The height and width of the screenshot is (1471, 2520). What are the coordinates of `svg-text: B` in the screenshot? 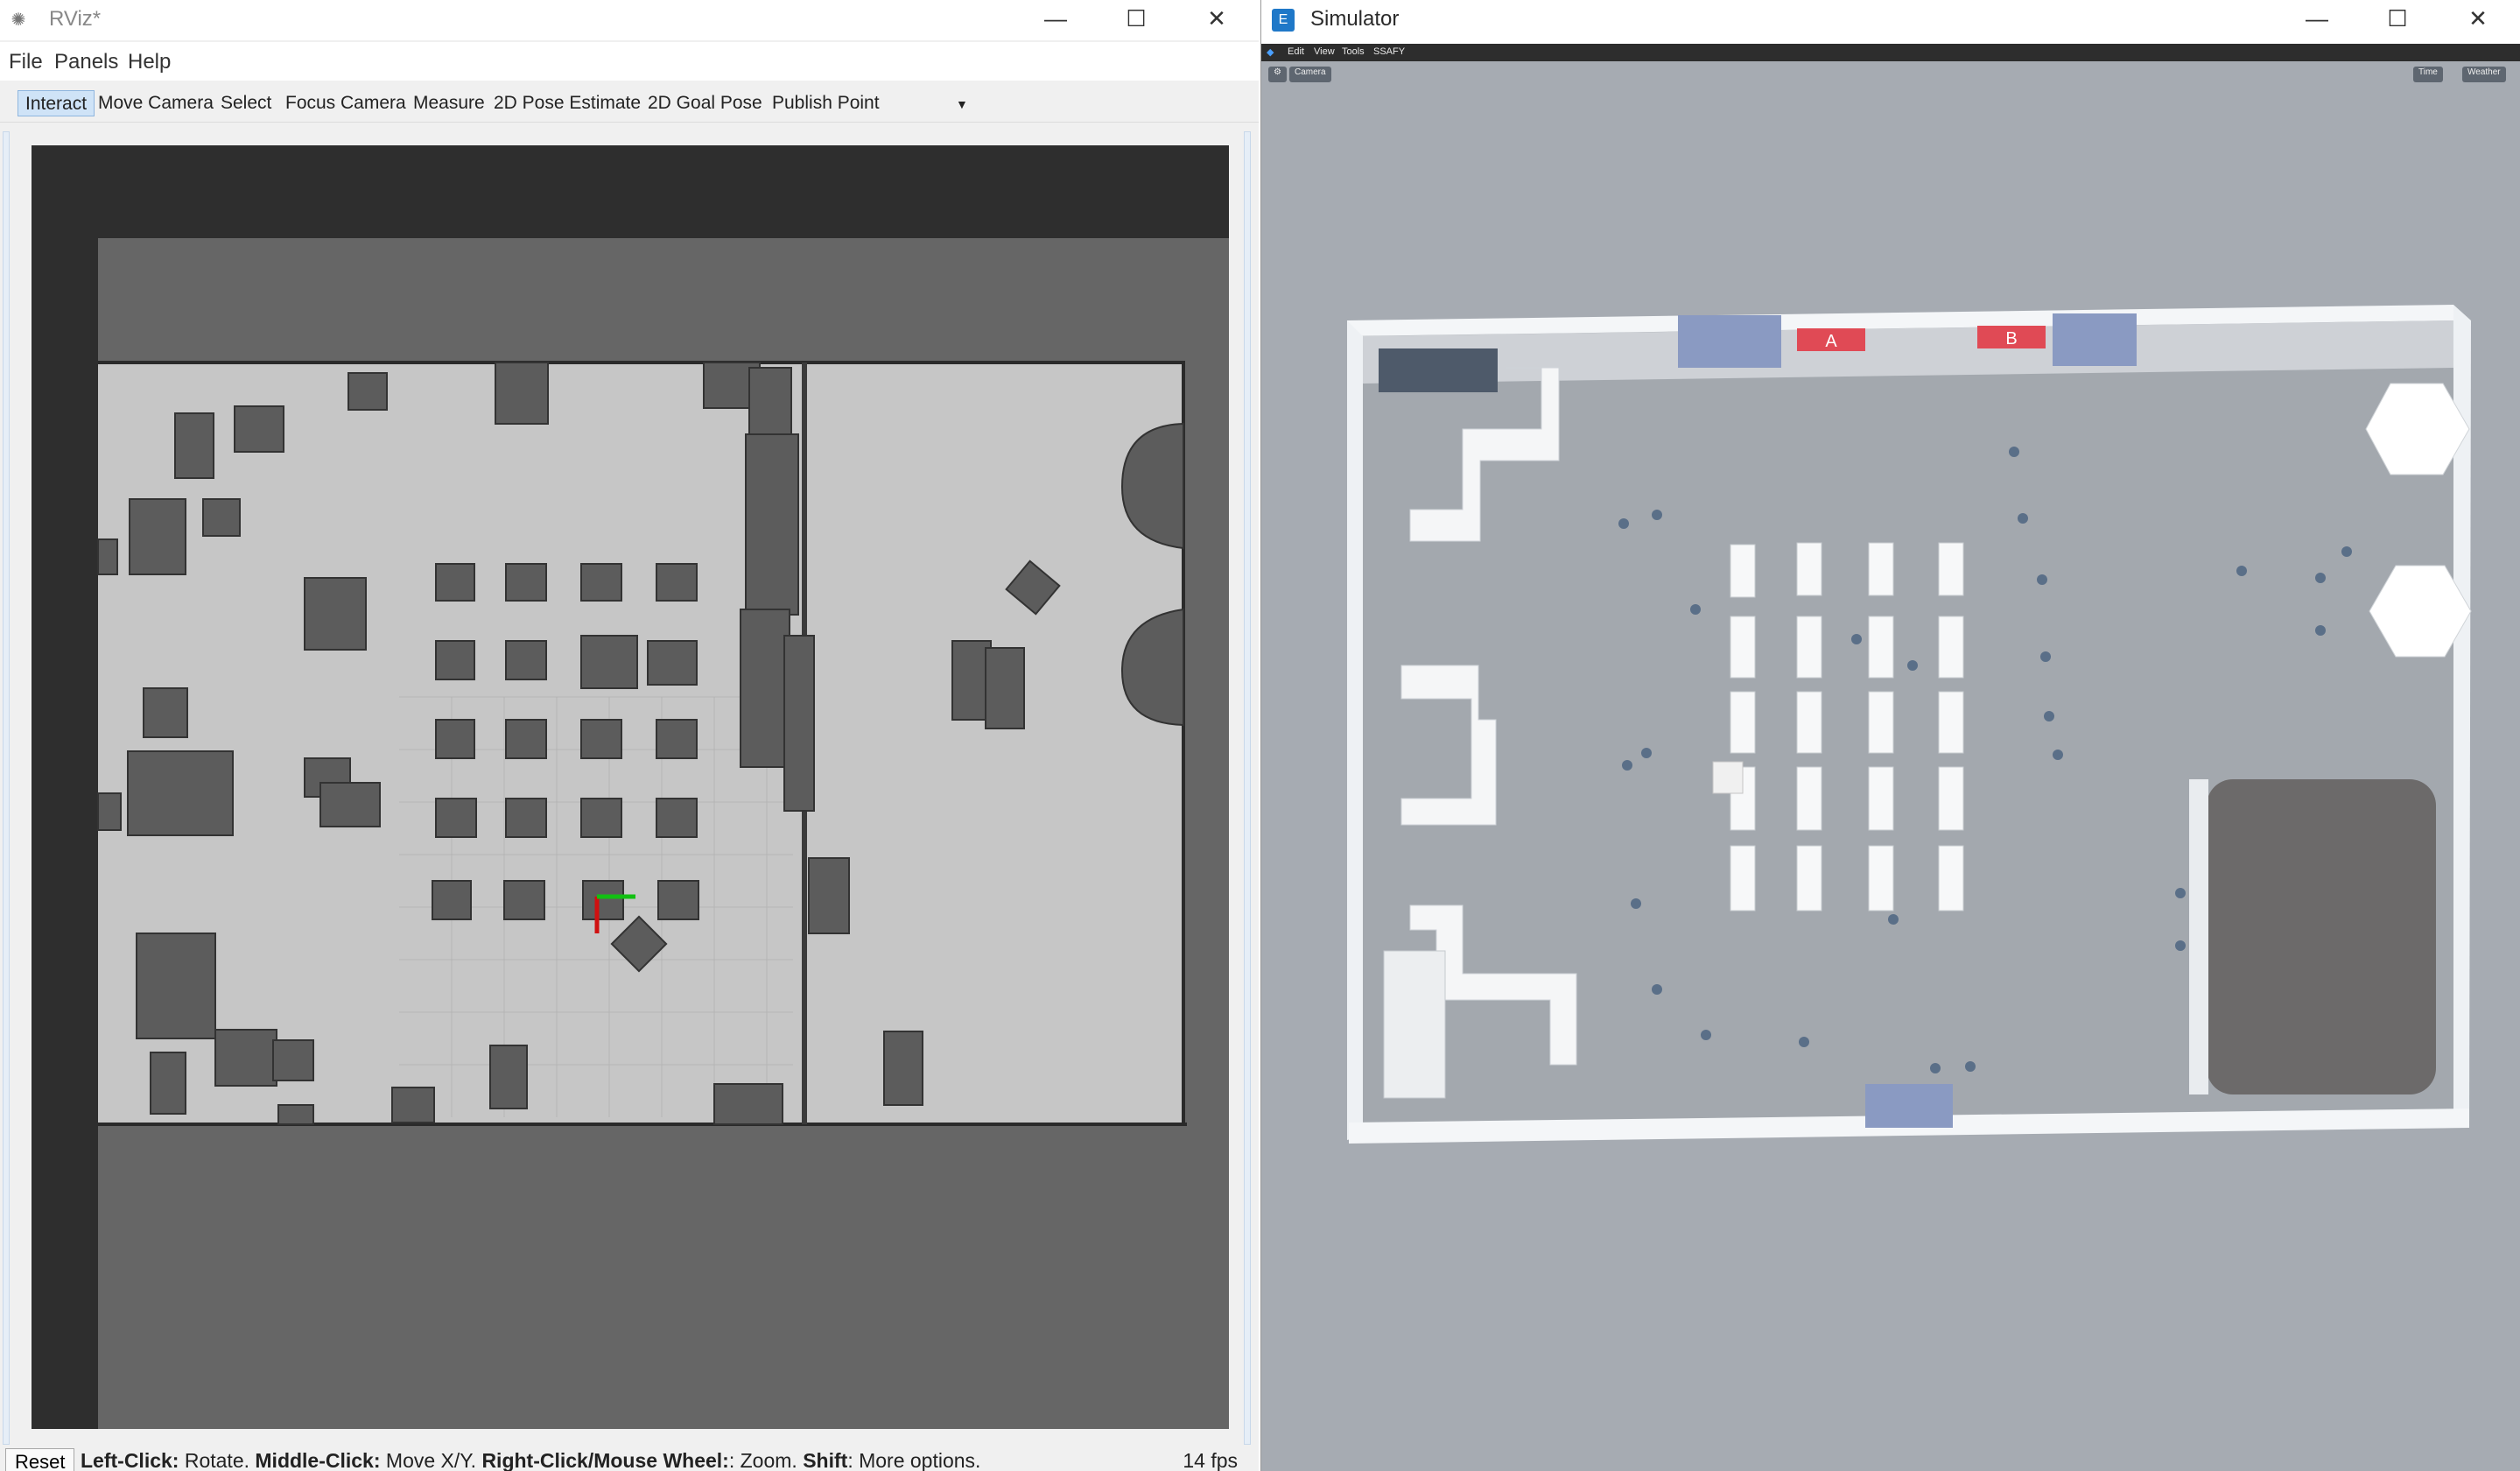 It's located at (2011, 338).